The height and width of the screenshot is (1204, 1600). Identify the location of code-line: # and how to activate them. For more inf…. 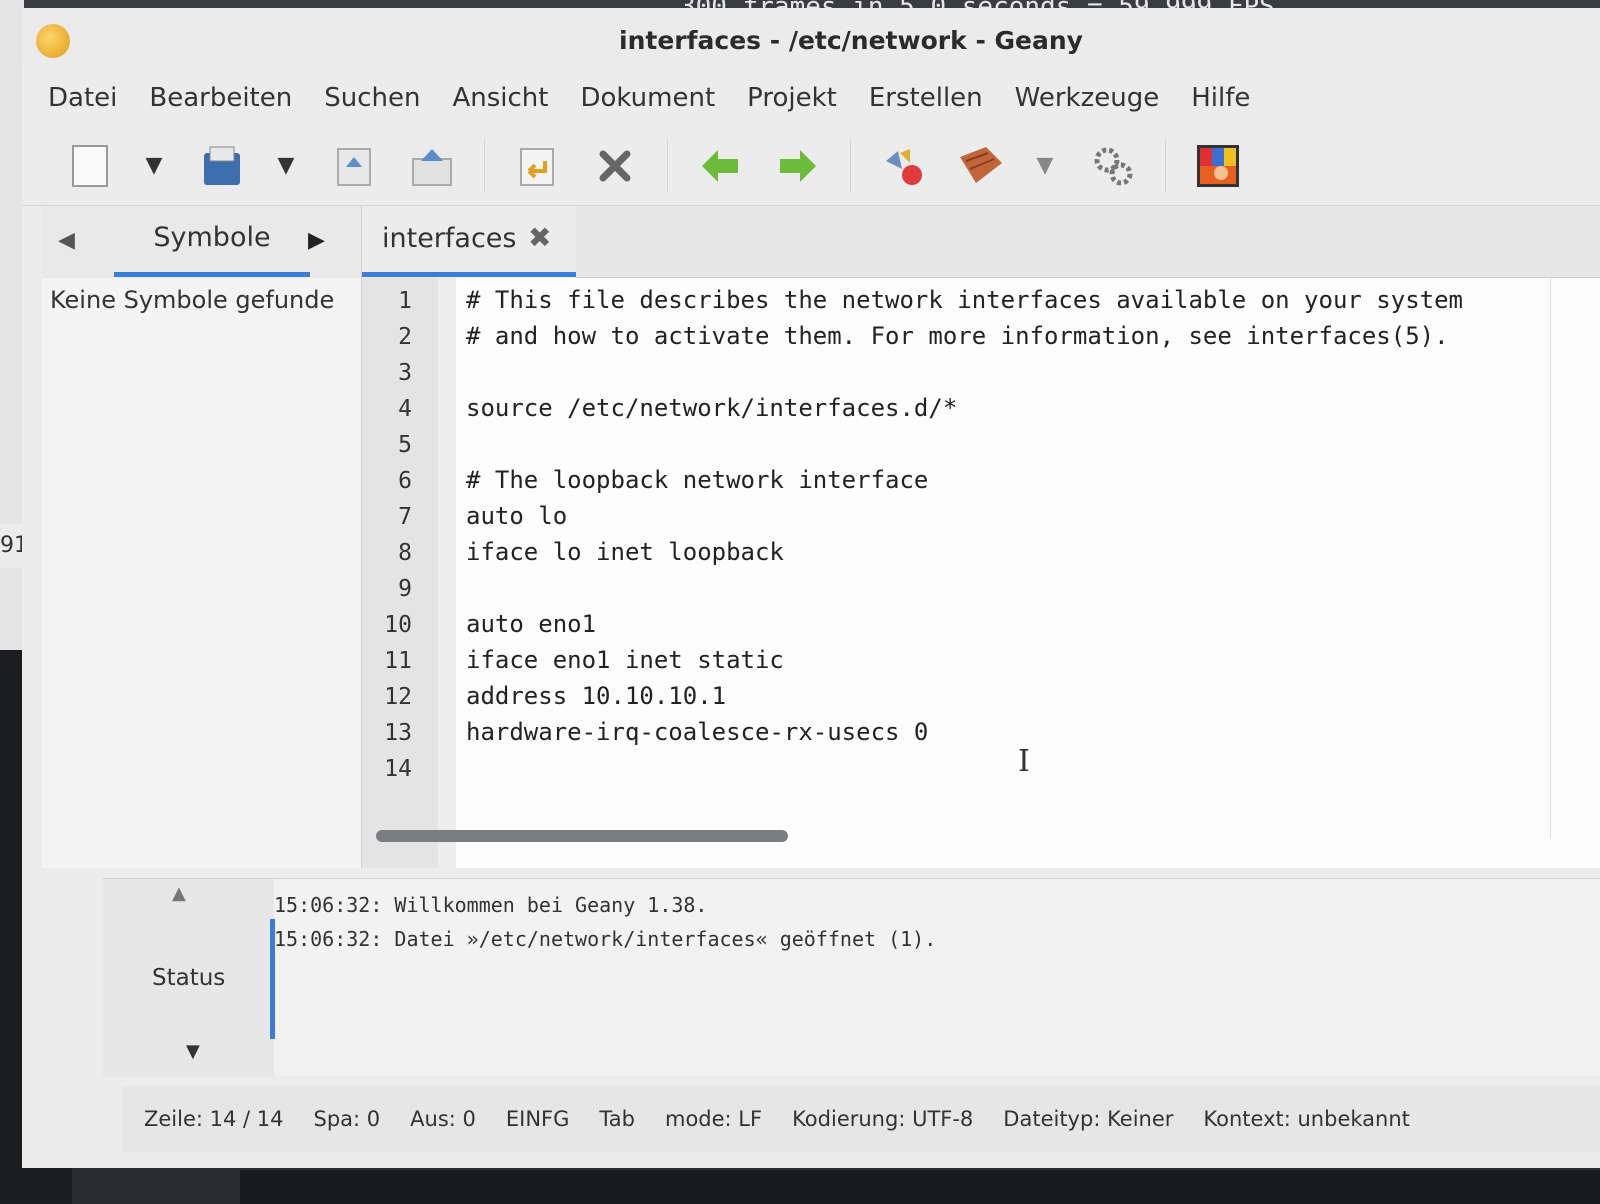
(957, 336).